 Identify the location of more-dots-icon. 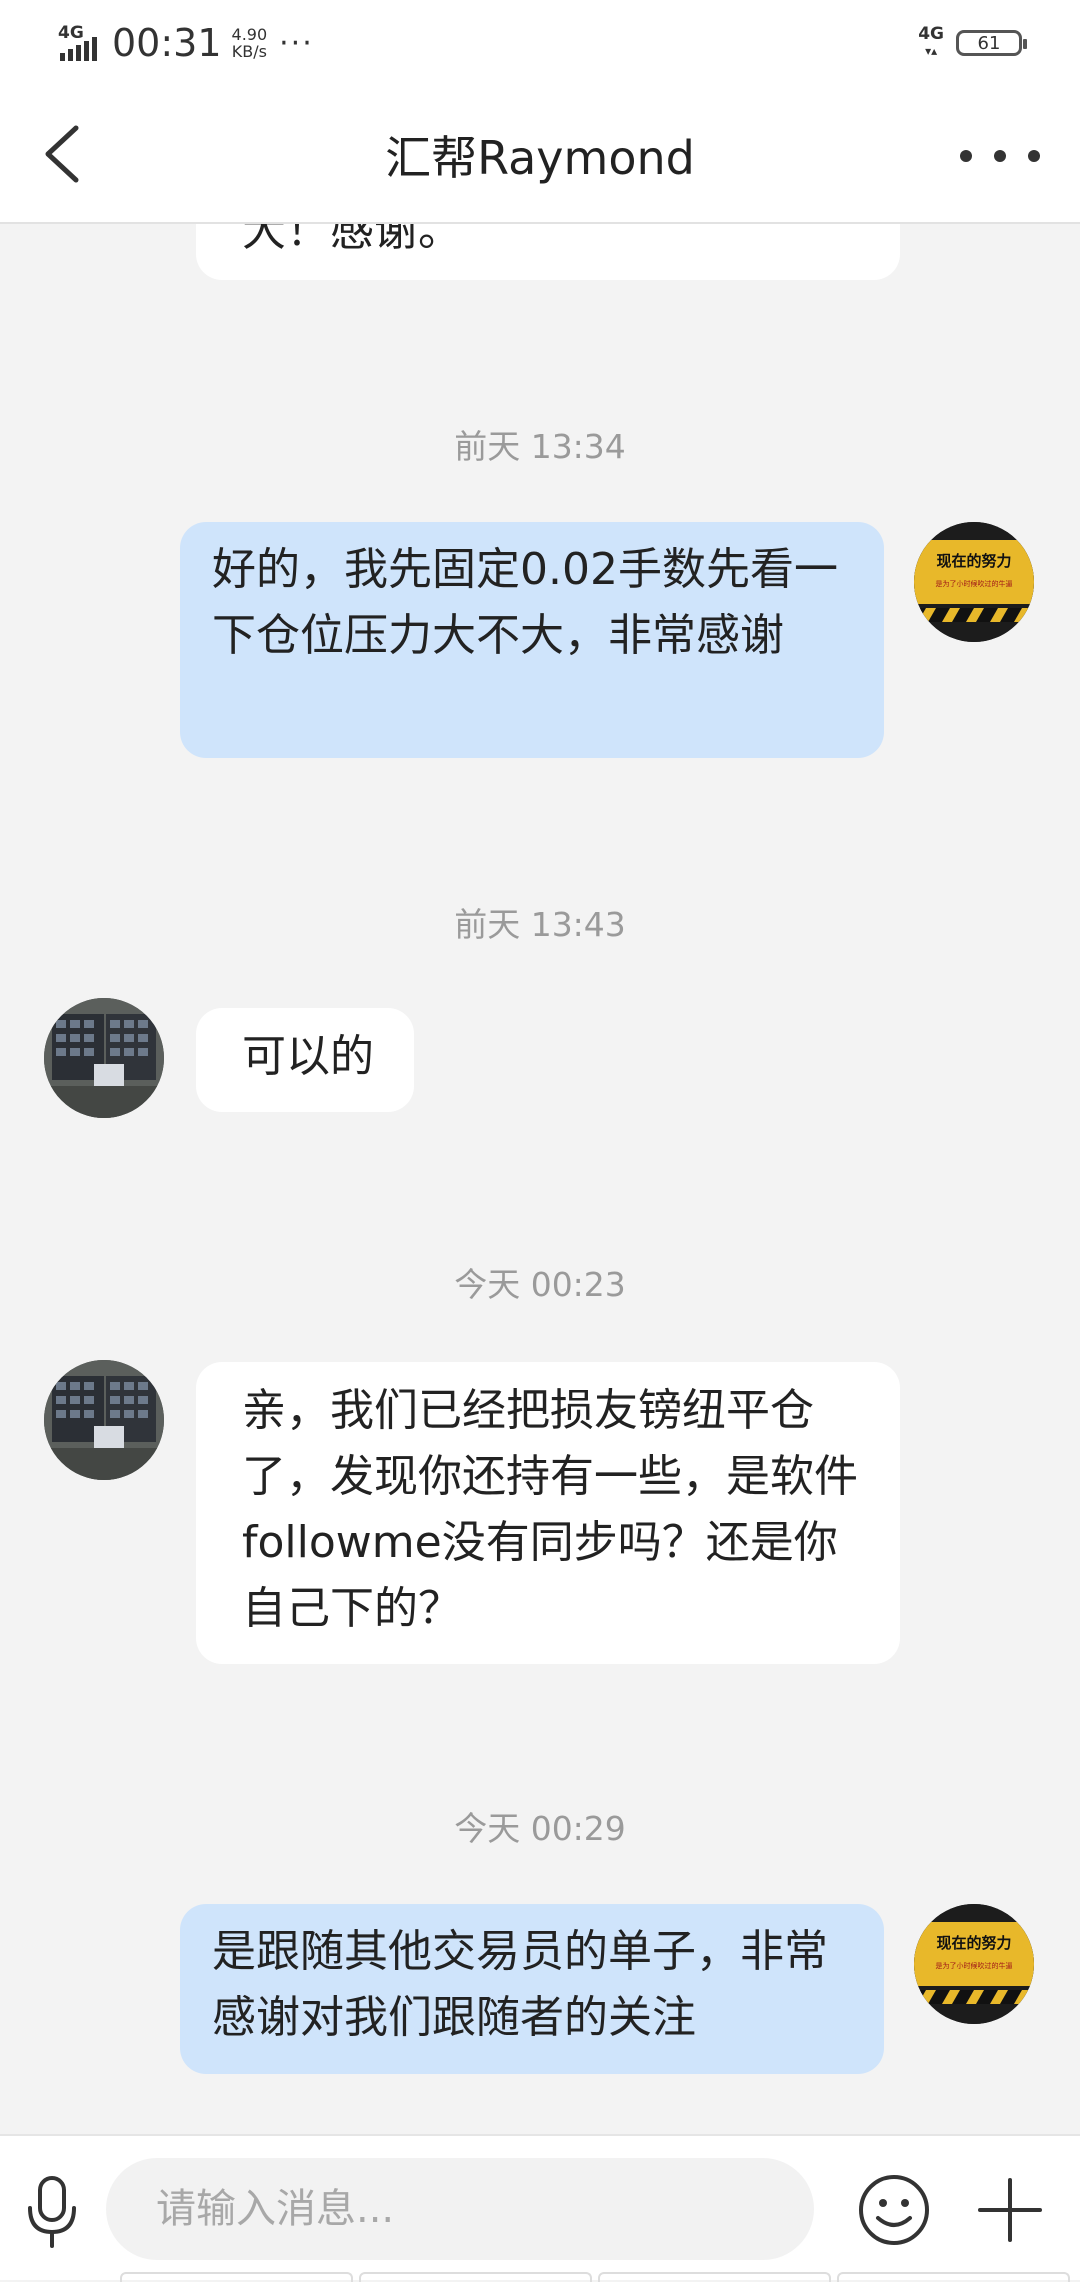
(966, 156).